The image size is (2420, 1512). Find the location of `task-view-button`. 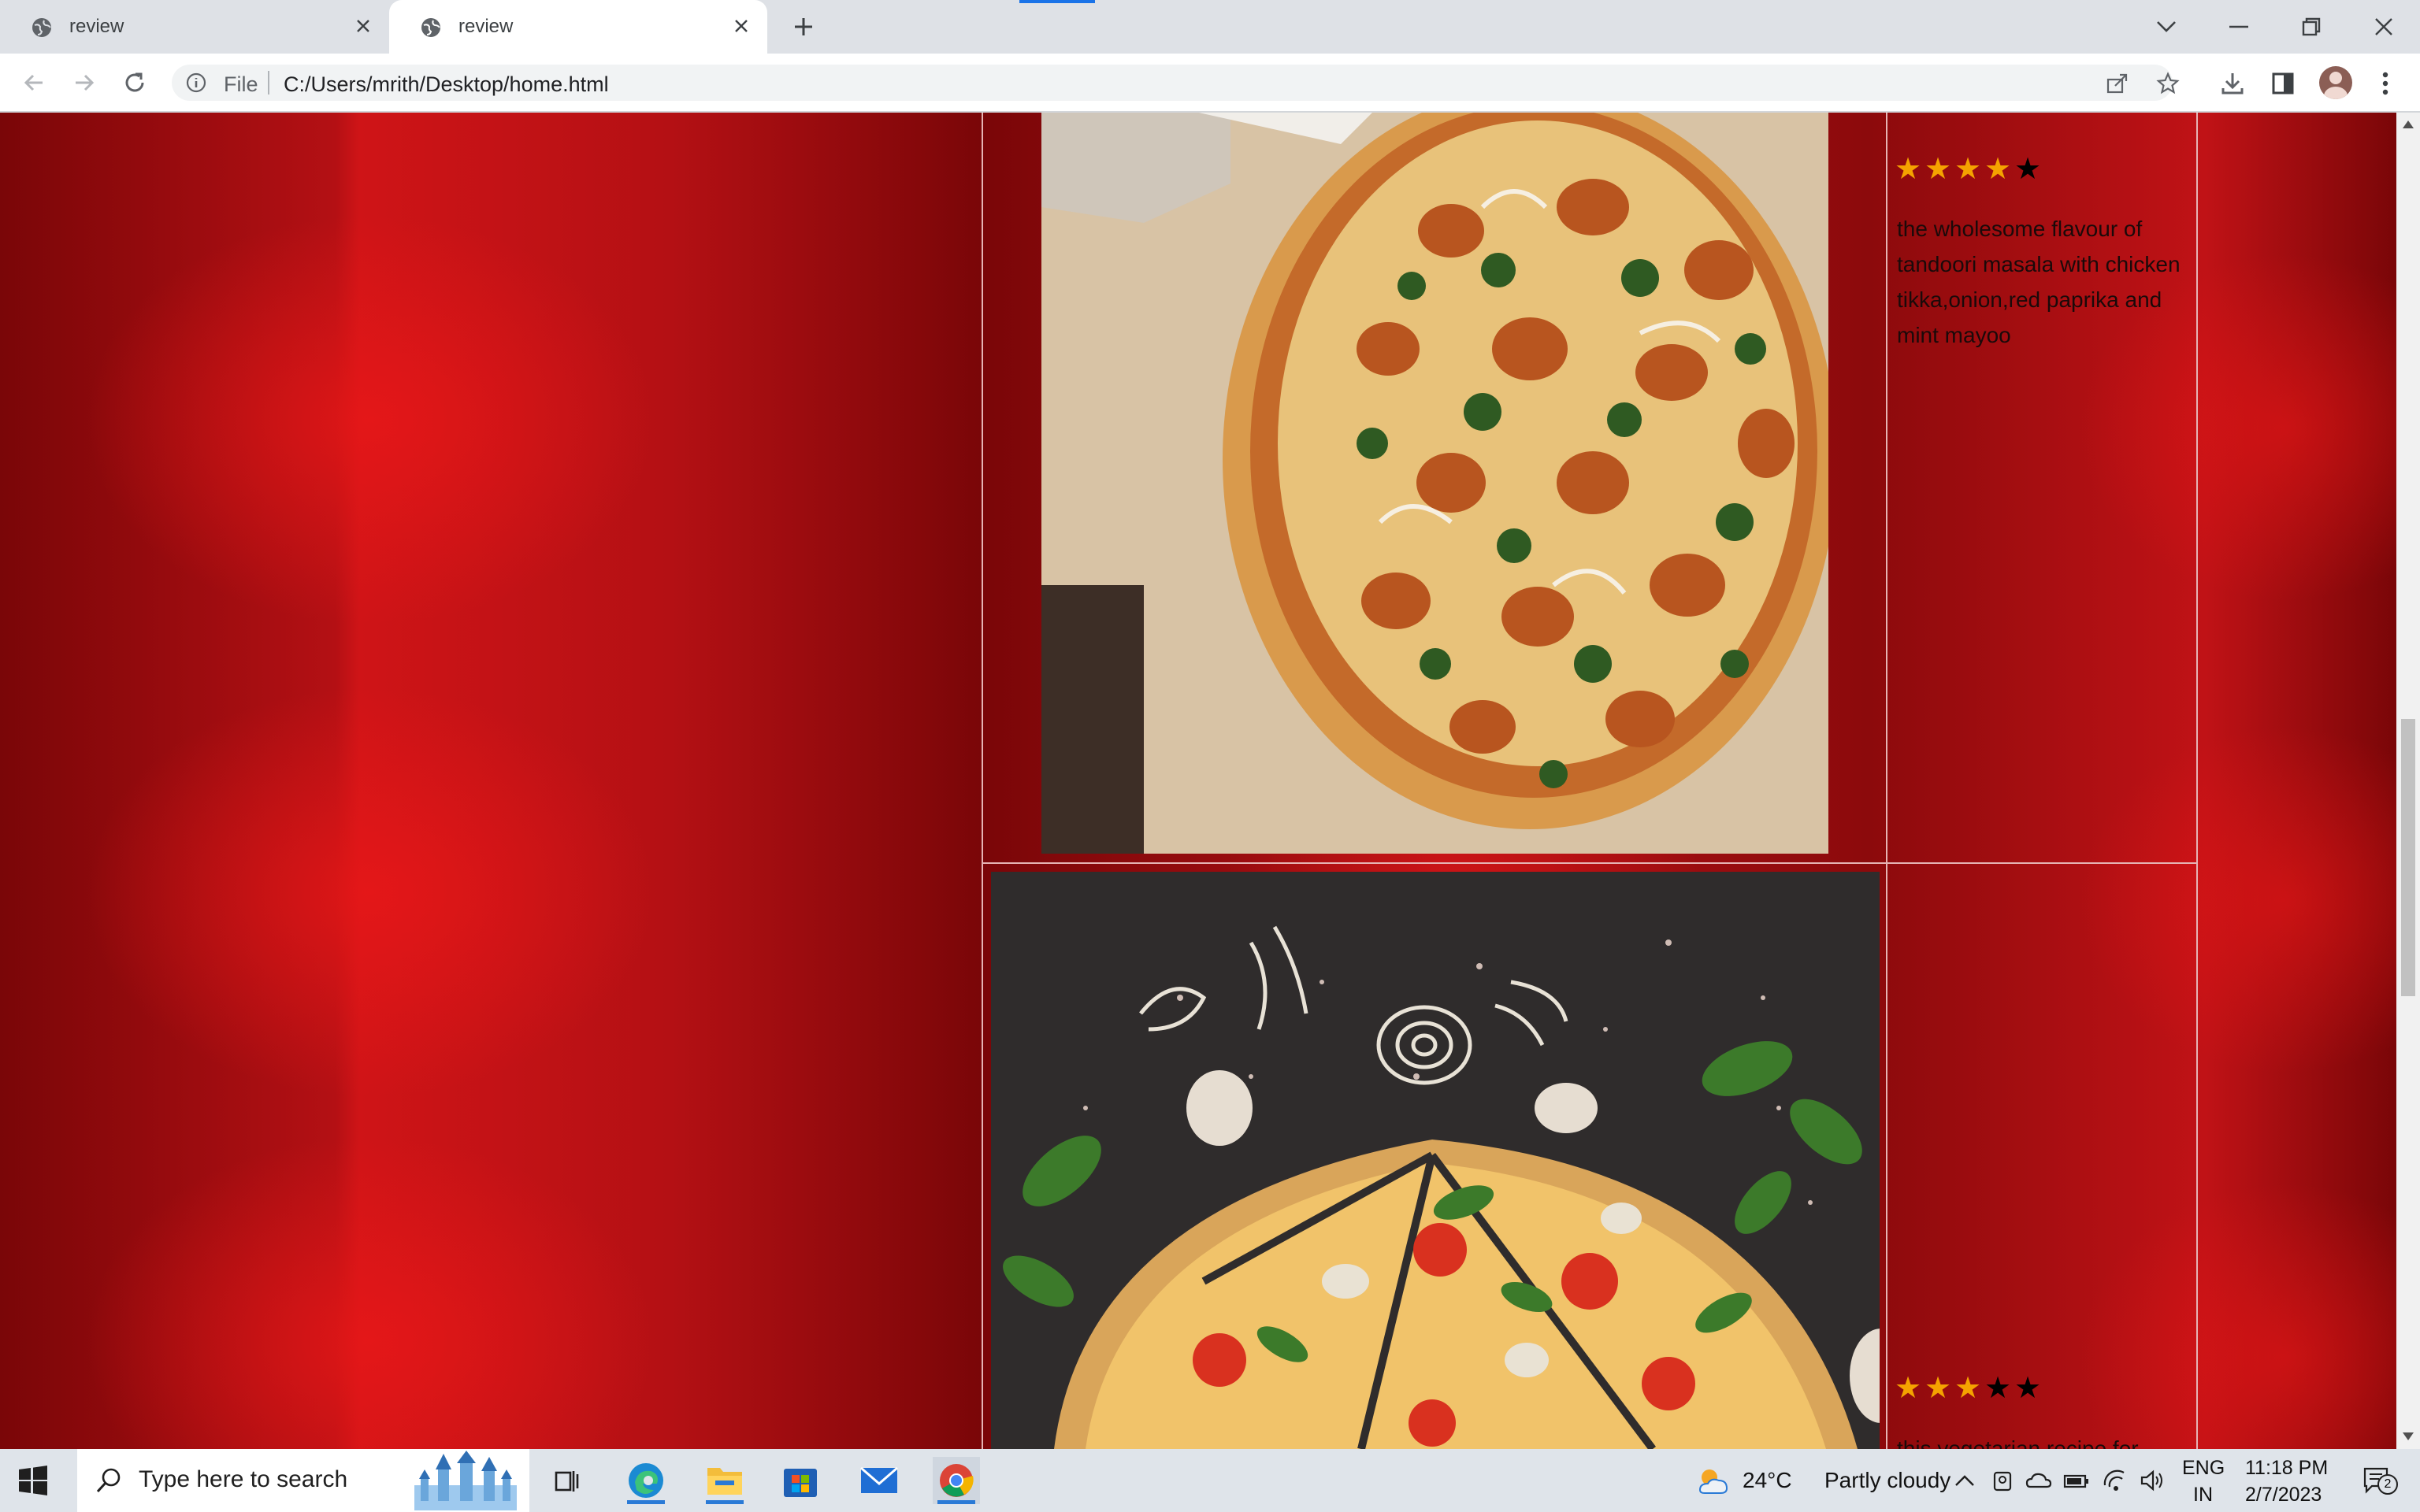

task-view-button is located at coordinates (567, 1480).